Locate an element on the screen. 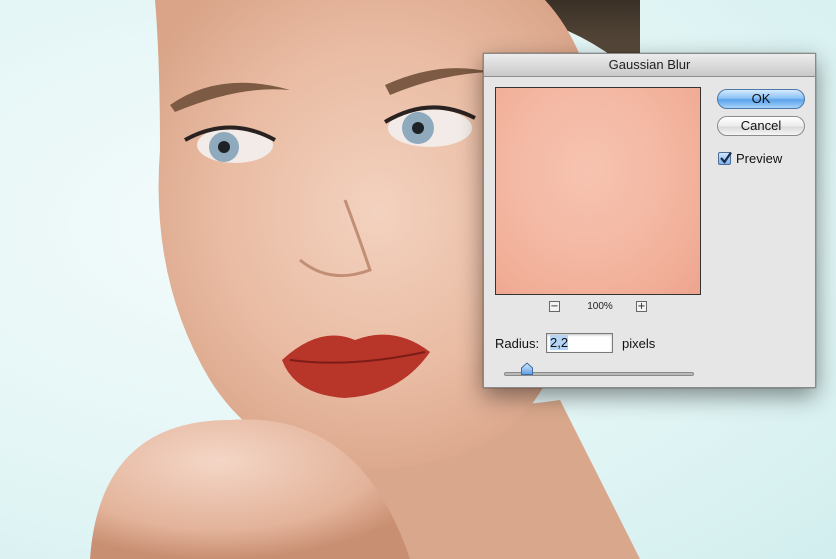  slider-thumb-icon is located at coordinates (527, 369).